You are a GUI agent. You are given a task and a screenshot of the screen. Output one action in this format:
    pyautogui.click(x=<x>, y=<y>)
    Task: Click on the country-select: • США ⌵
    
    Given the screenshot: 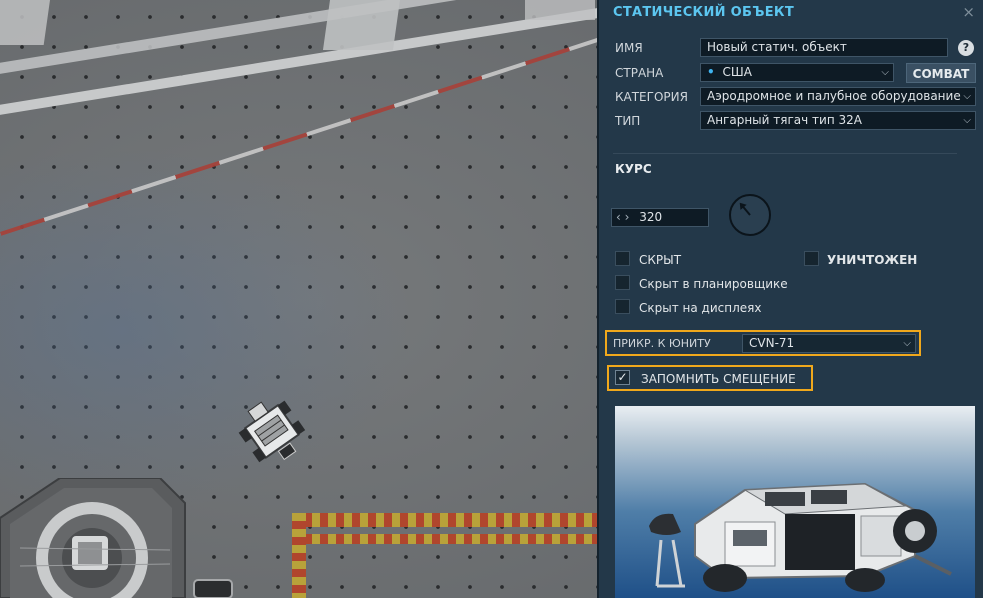 What is the action you would take?
    pyautogui.click(x=797, y=72)
    